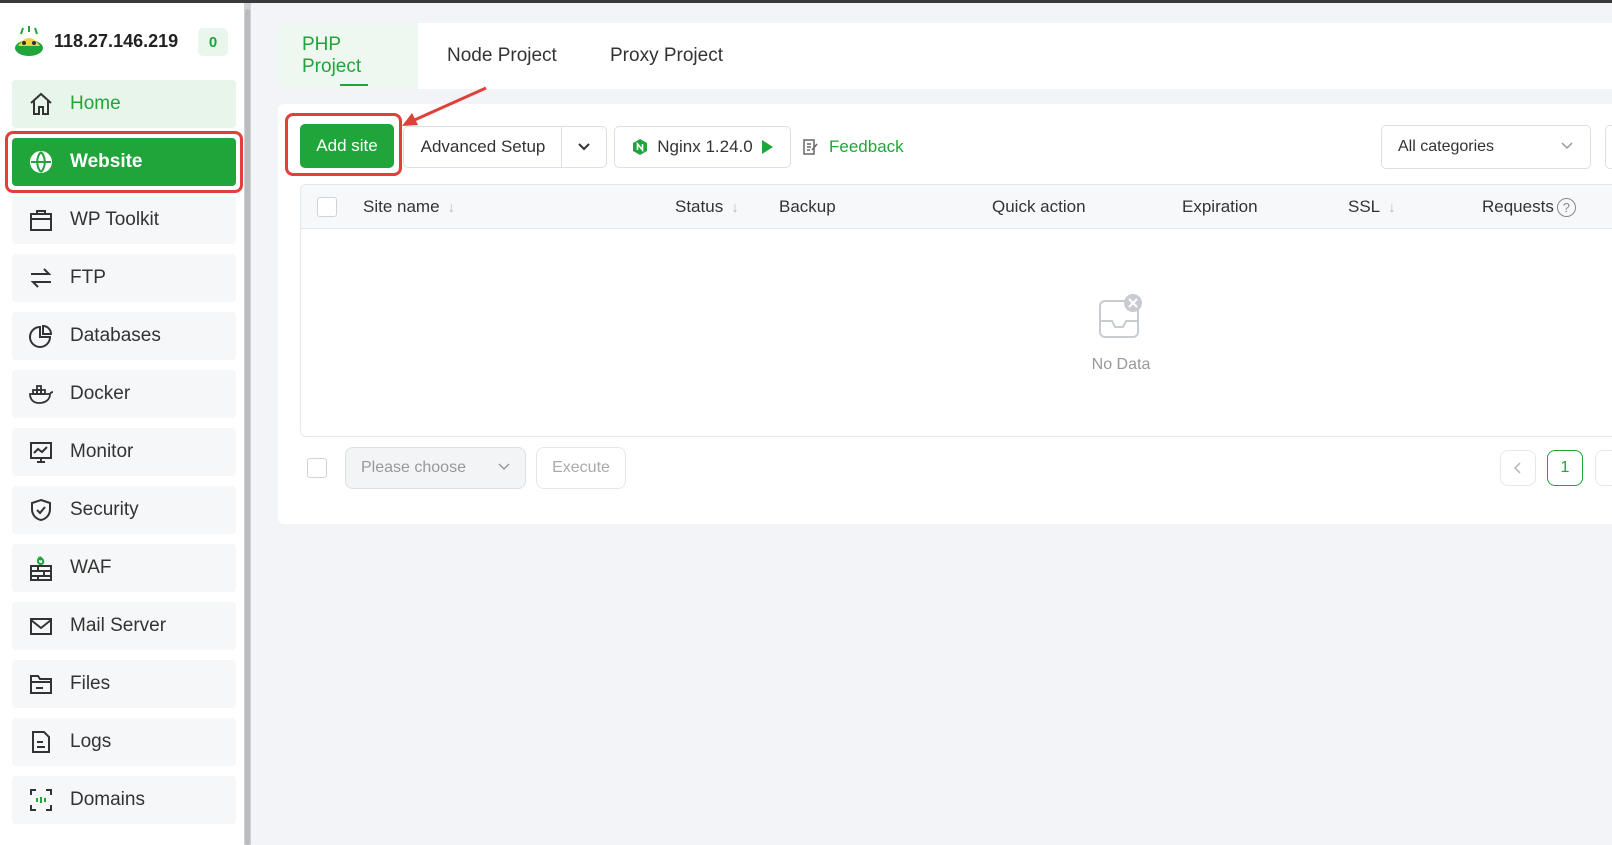 The width and height of the screenshot is (1612, 845). Describe the element at coordinates (41, 626) in the screenshot. I see `mail-icon` at that location.